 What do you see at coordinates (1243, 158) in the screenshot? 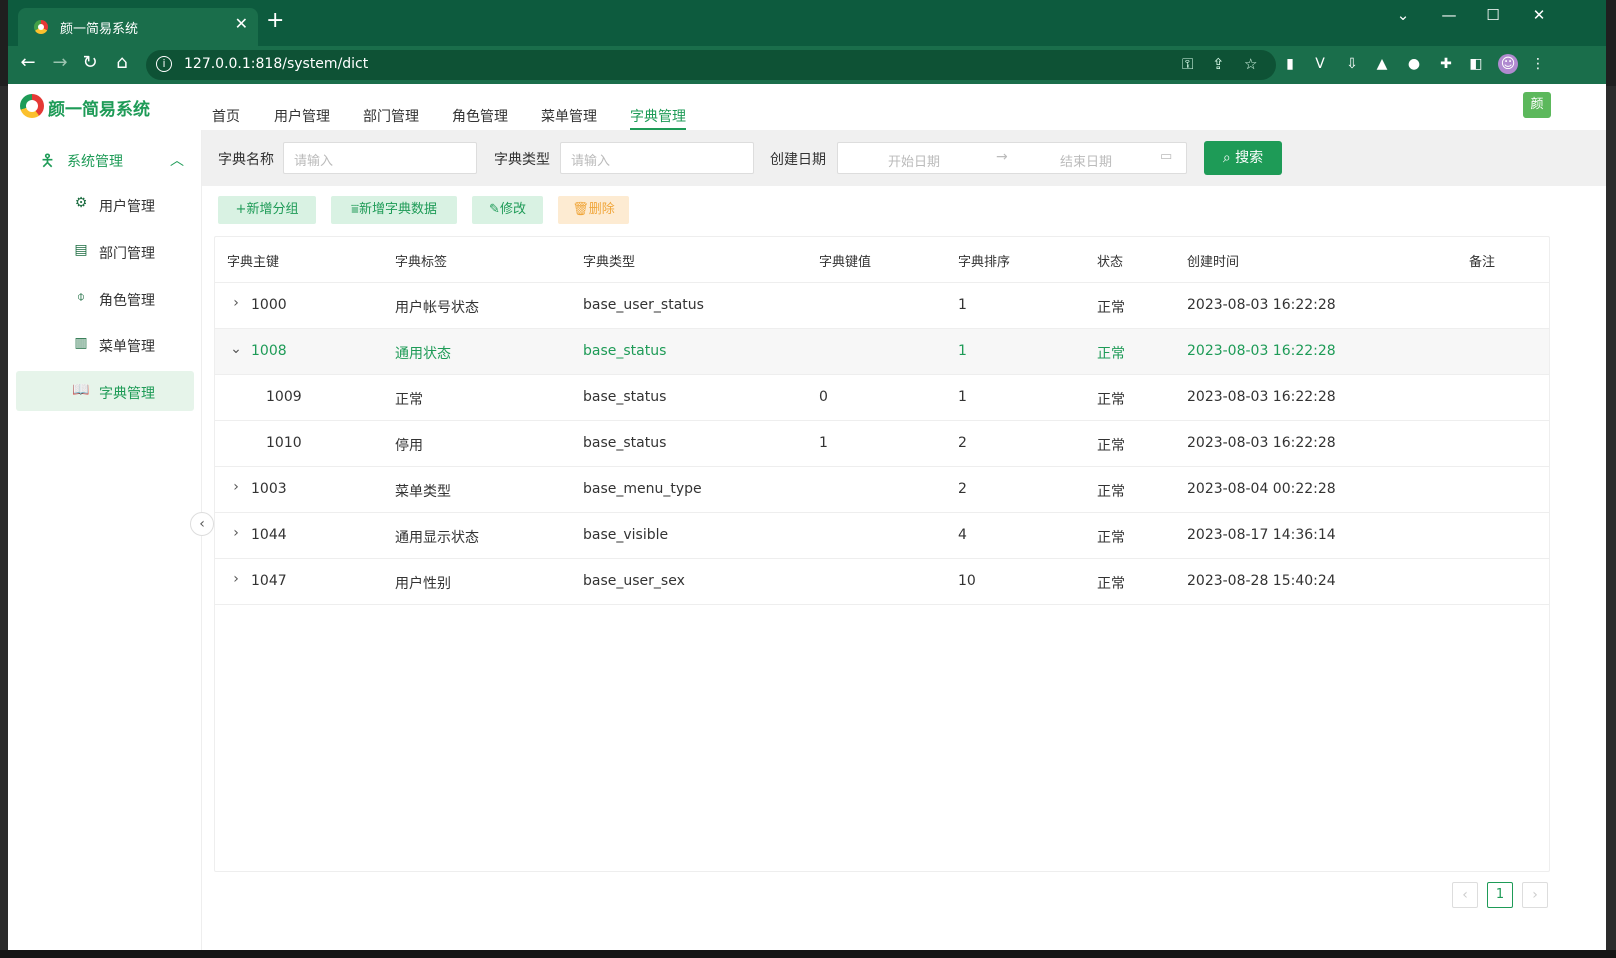
I see `search-button: ⌕ 搜索` at bounding box center [1243, 158].